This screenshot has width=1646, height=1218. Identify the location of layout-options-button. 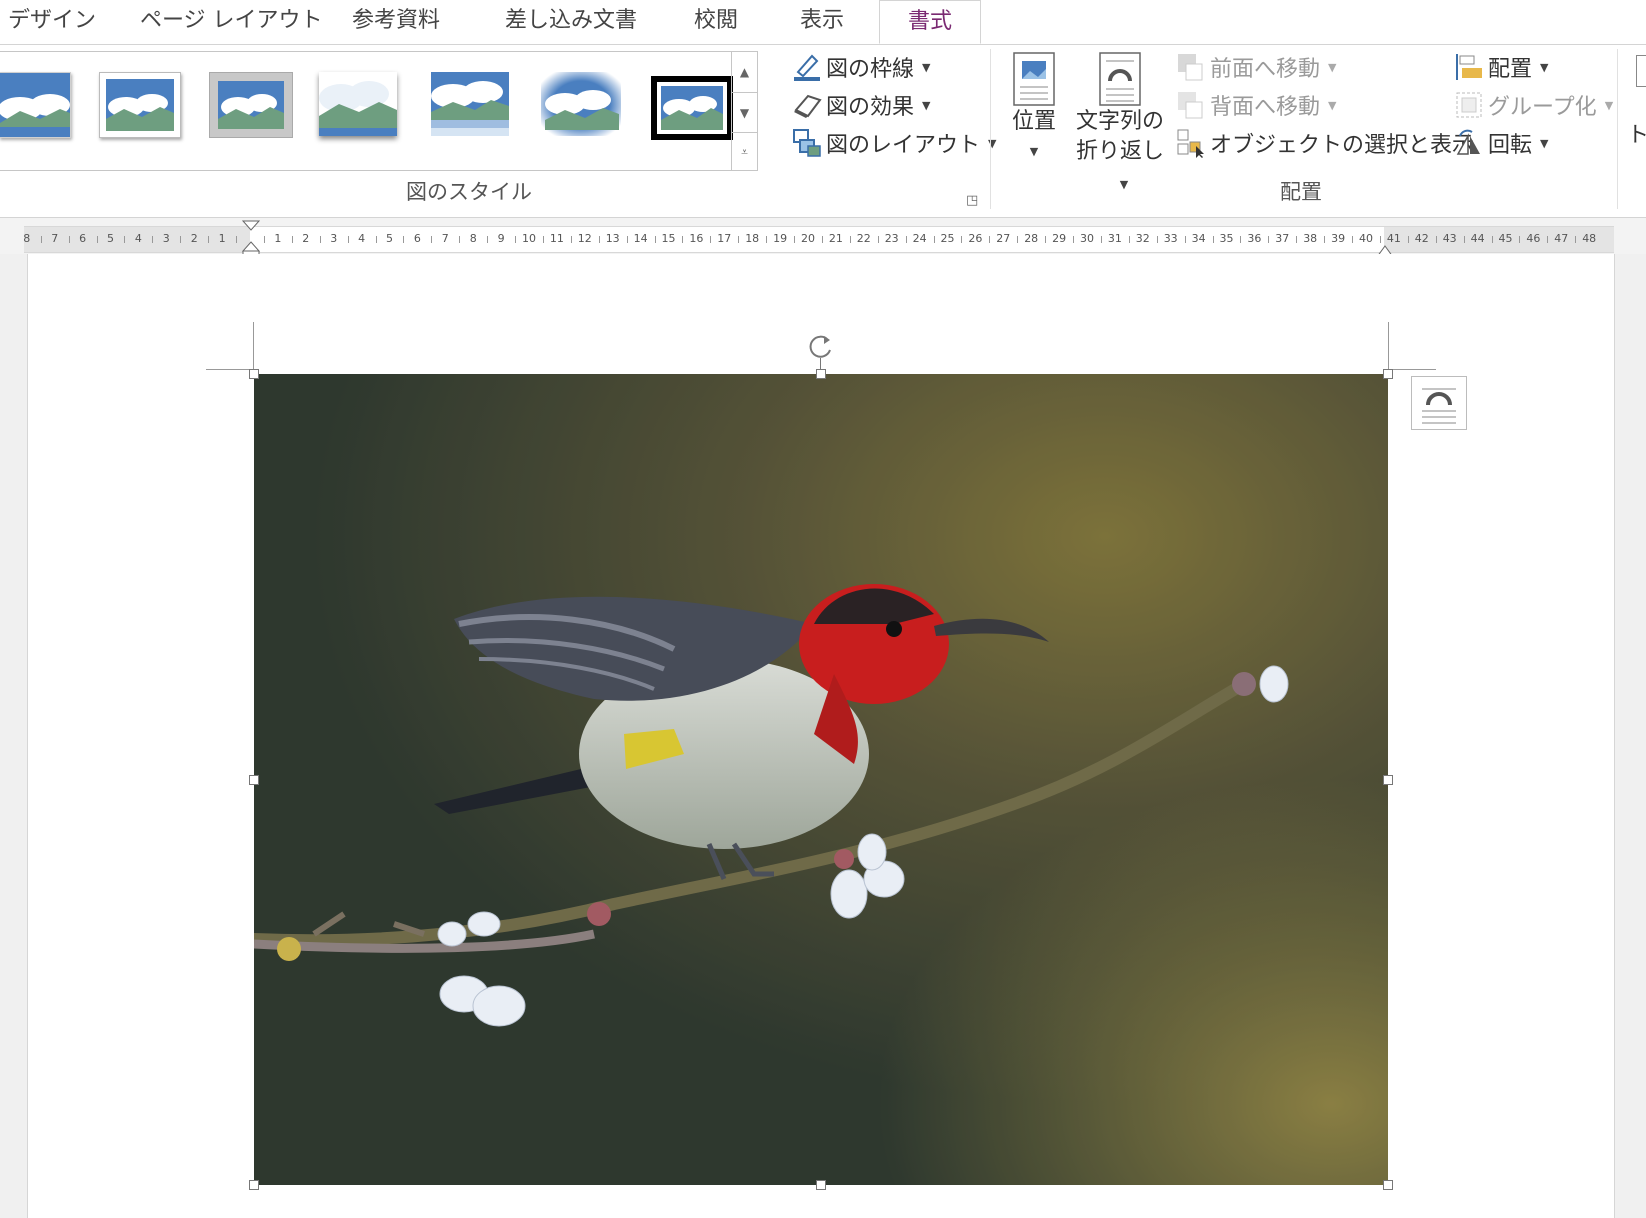
(1439, 403).